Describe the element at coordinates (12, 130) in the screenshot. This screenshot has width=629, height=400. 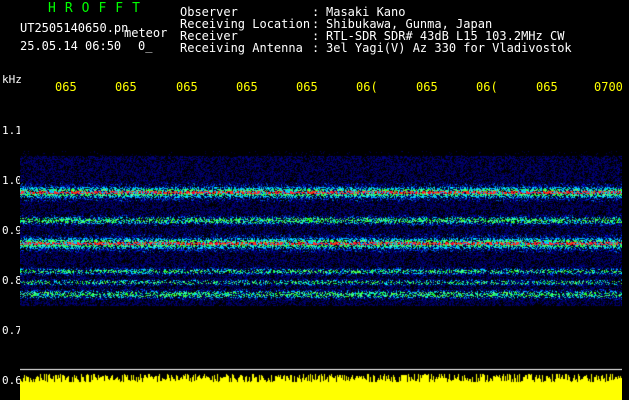
I see `y-tick-label: 1.1` at that location.